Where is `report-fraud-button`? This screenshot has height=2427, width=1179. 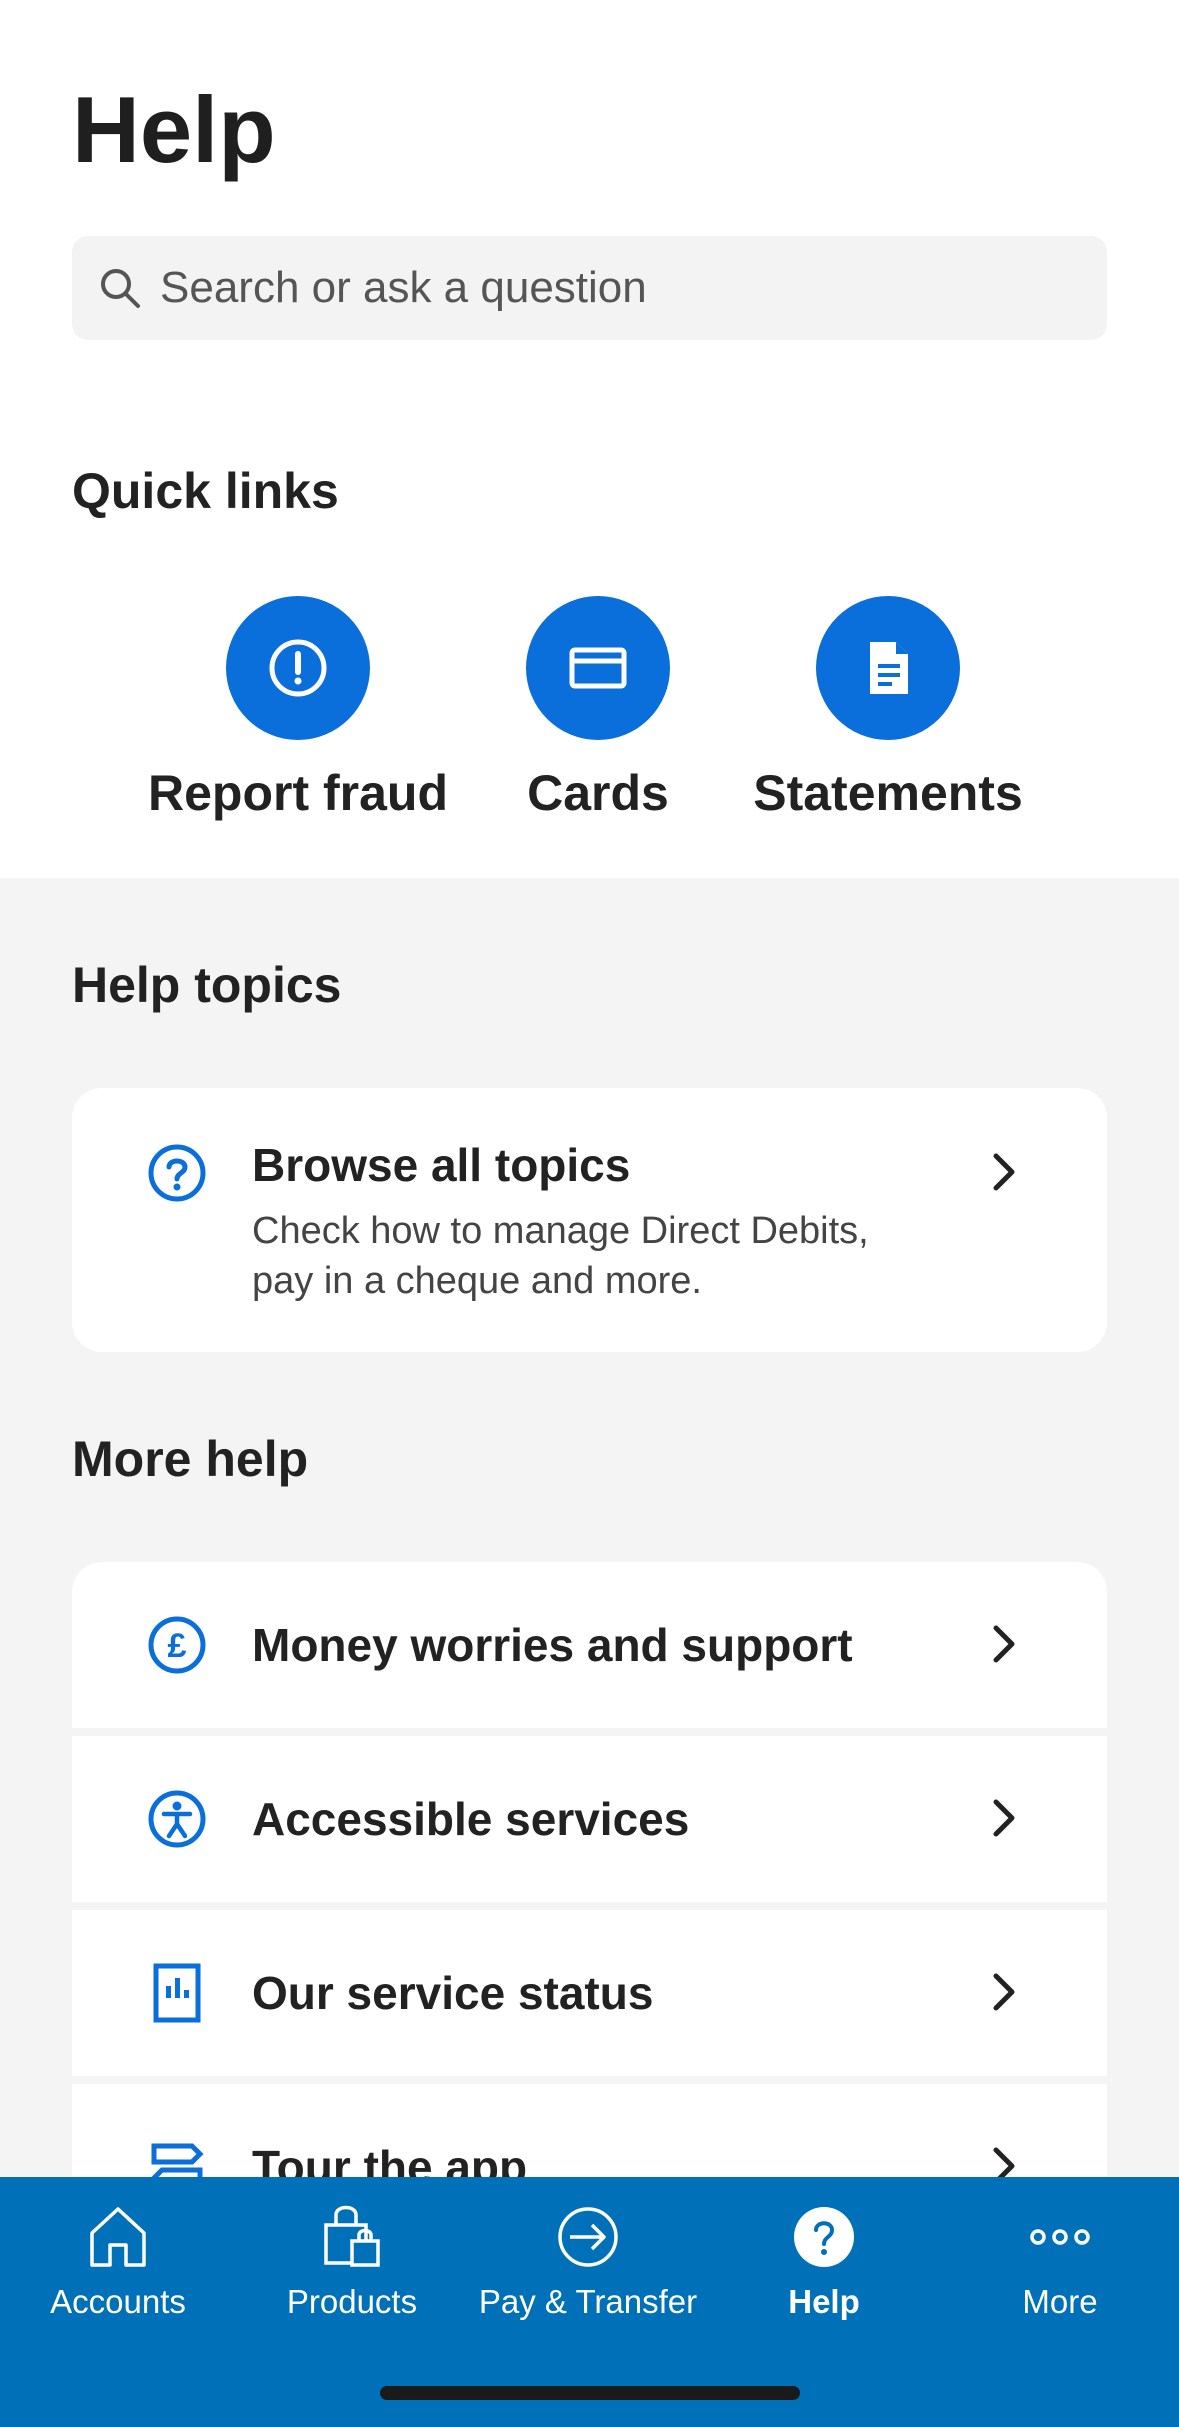
report-fraud-button is located at coordinates (298, 668).